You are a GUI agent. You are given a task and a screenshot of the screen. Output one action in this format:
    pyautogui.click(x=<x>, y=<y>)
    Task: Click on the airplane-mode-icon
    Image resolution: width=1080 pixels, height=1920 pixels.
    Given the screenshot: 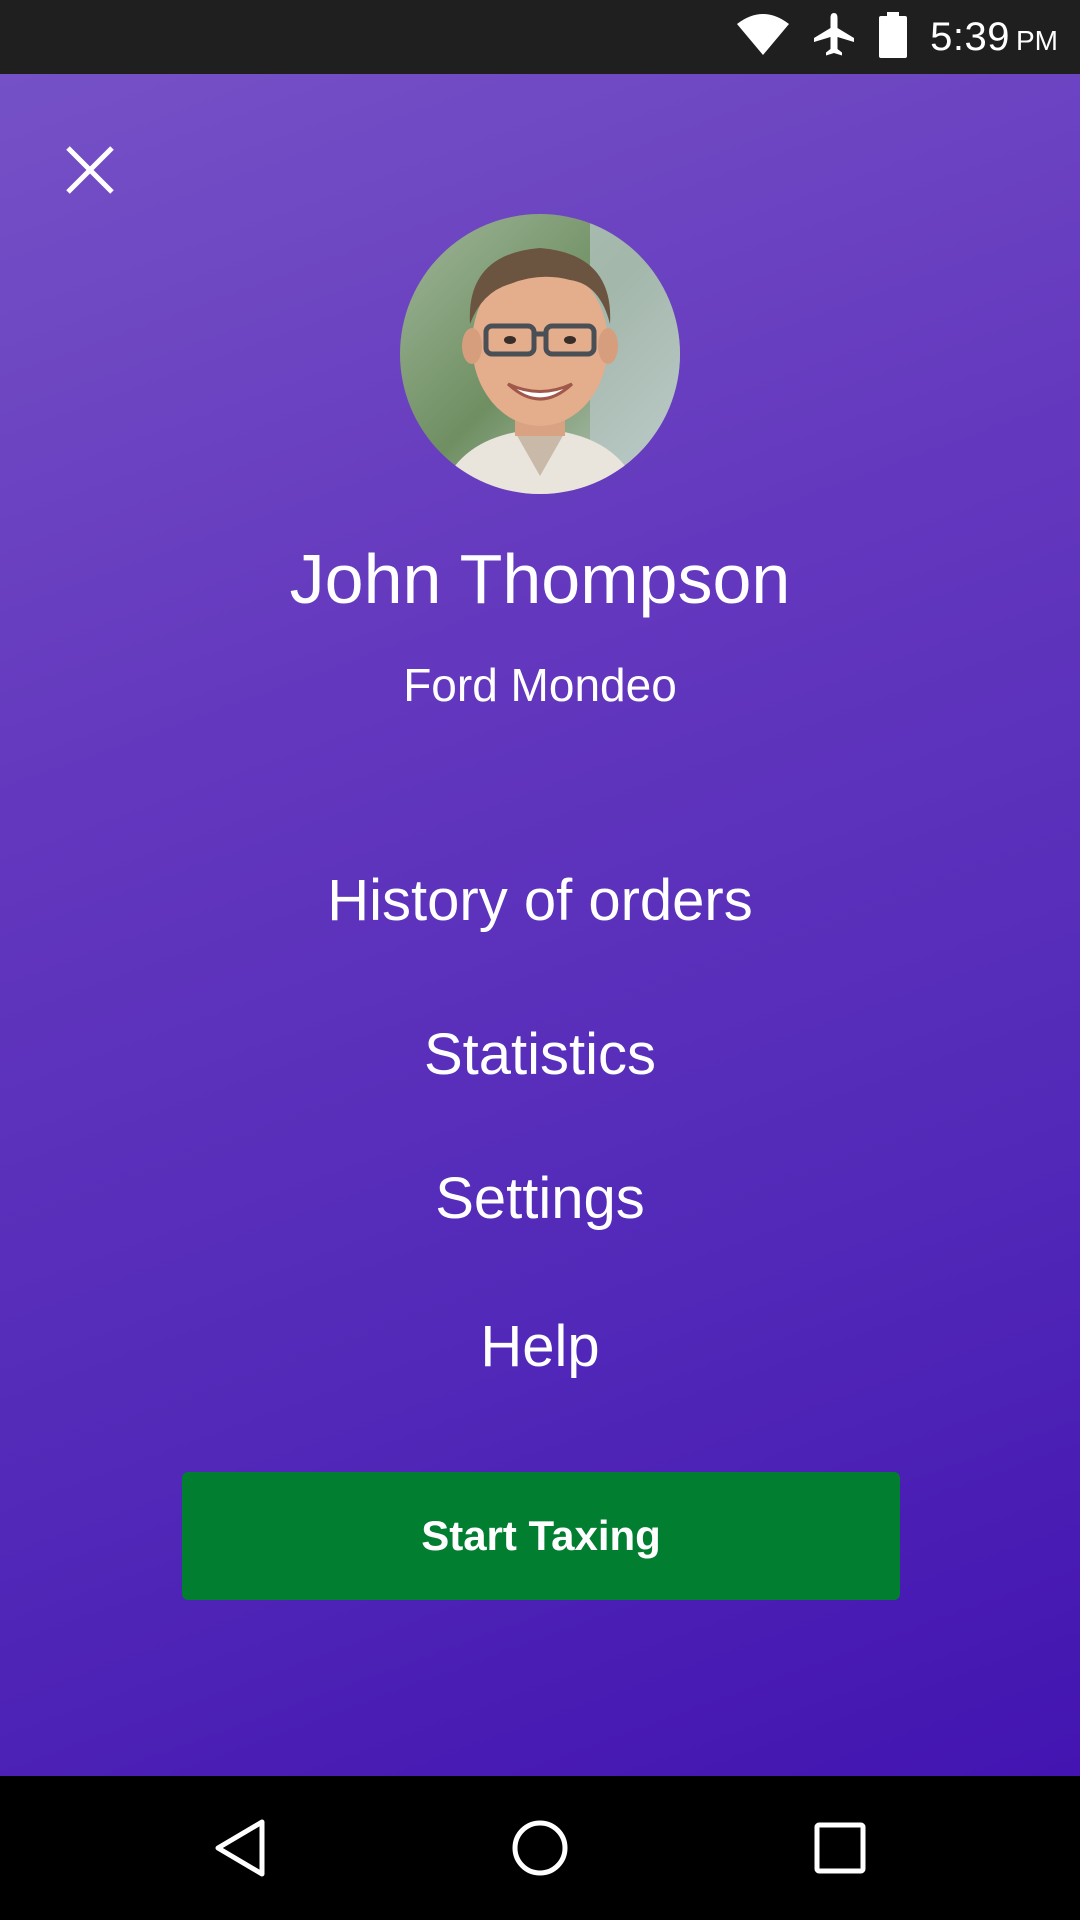 What is the action you would take?
    pyautogui.click(x=834, y=37)
    